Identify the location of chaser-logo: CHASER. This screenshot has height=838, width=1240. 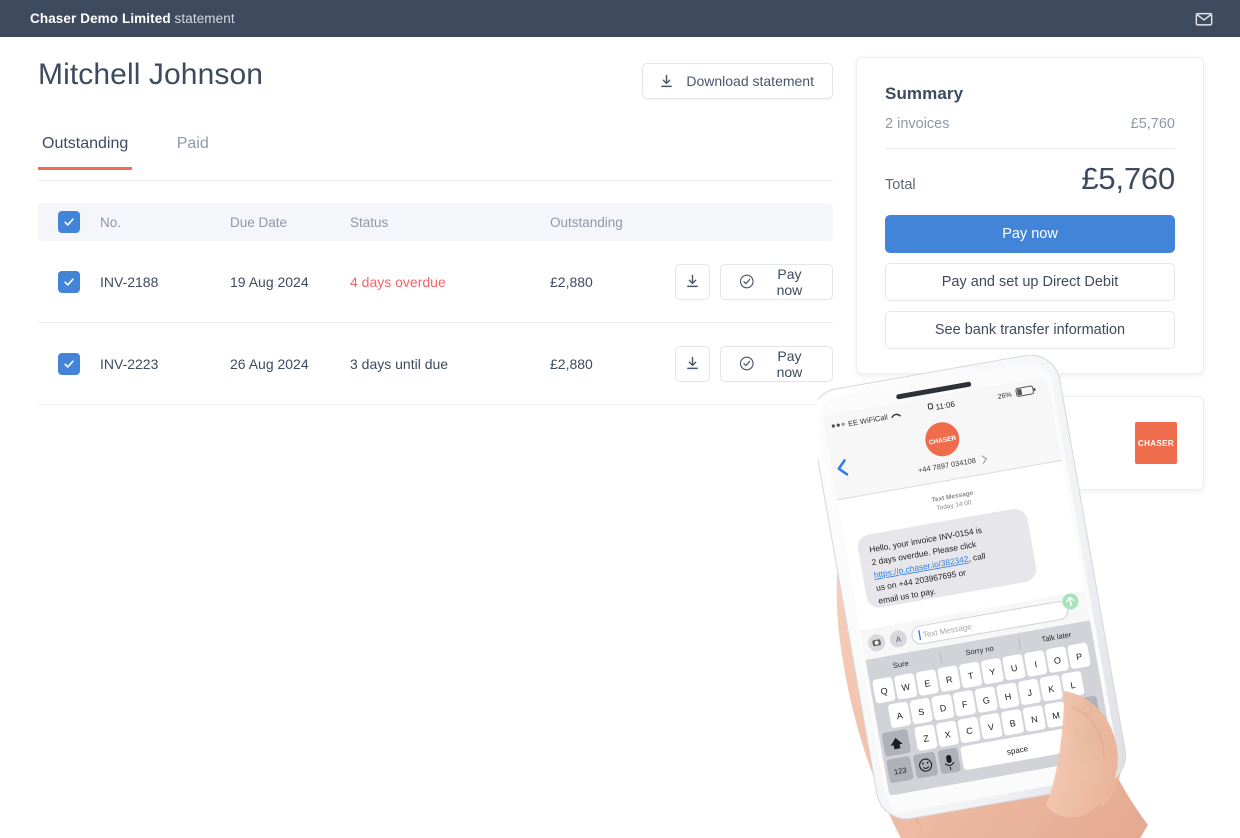
(1156, 443).